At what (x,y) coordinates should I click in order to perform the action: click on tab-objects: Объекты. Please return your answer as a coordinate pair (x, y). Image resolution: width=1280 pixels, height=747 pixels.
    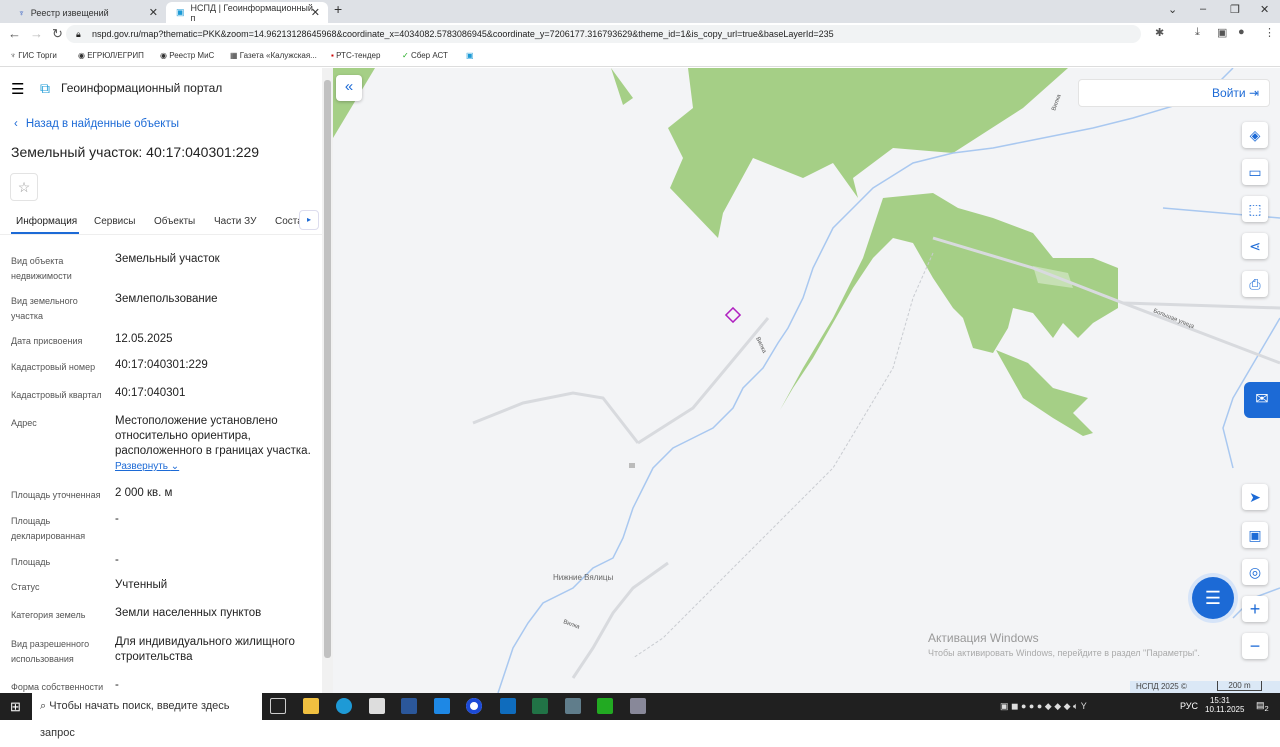
    Looking at the image, I should click on (174, 221).